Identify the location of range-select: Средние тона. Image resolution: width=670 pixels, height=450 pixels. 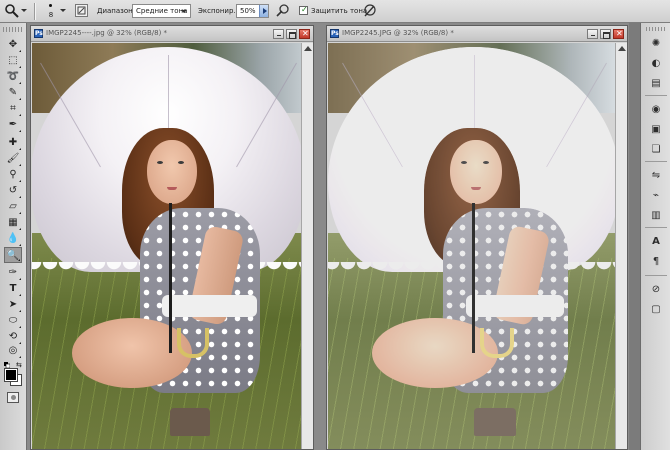
(161, 11).